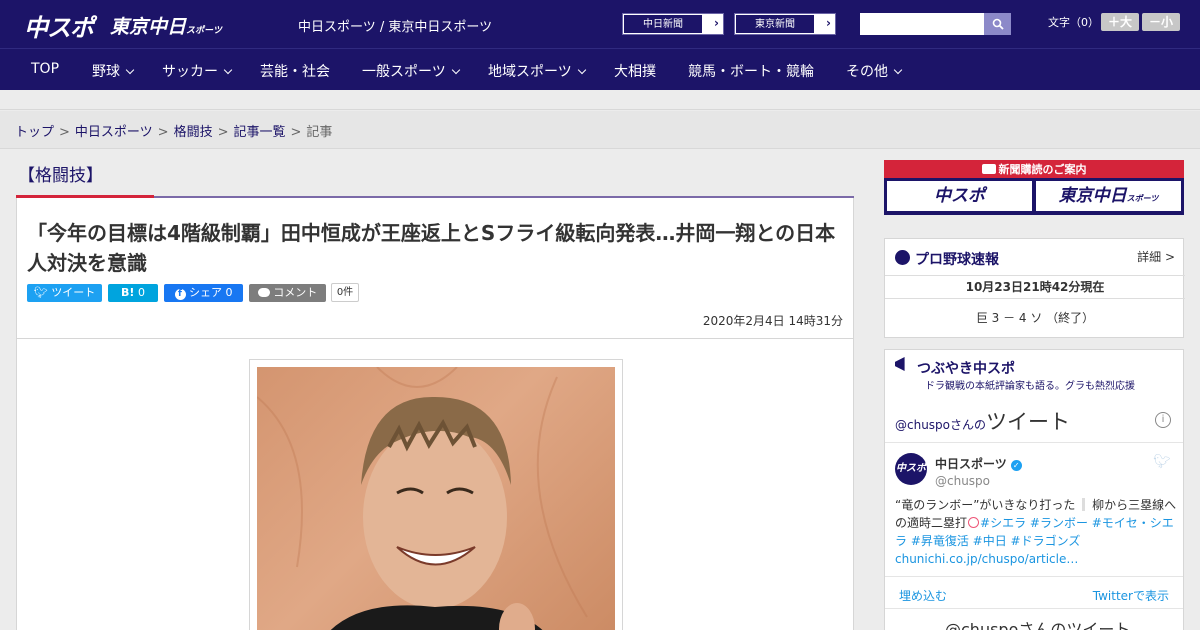 Image resolution: width=1200 pixels, height=630 pixels. Describe the element at coordinates (985, 505) in the screenshot. I see `tweet-text-part: “竜のランボー”がいきなり打った` at that location.